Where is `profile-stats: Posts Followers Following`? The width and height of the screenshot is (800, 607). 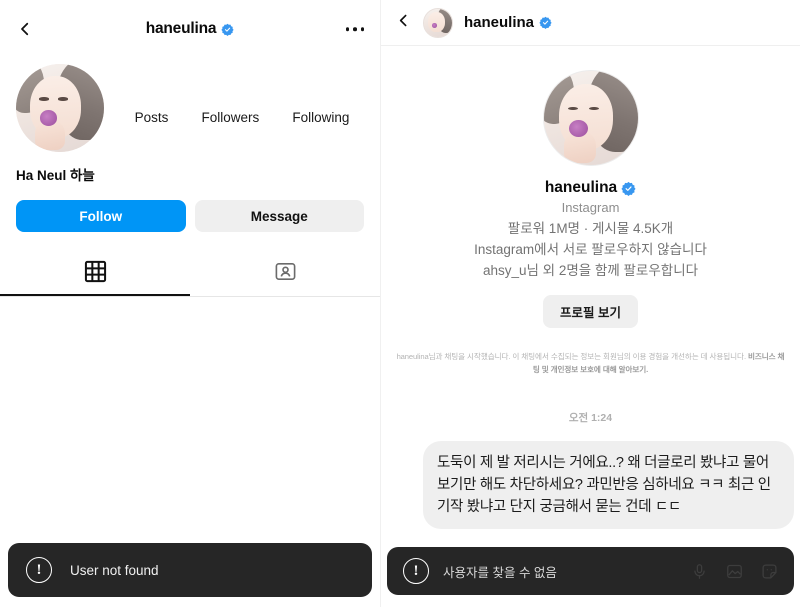
profile-stats: Posts Followers Following is located at coordinates (234, 94).